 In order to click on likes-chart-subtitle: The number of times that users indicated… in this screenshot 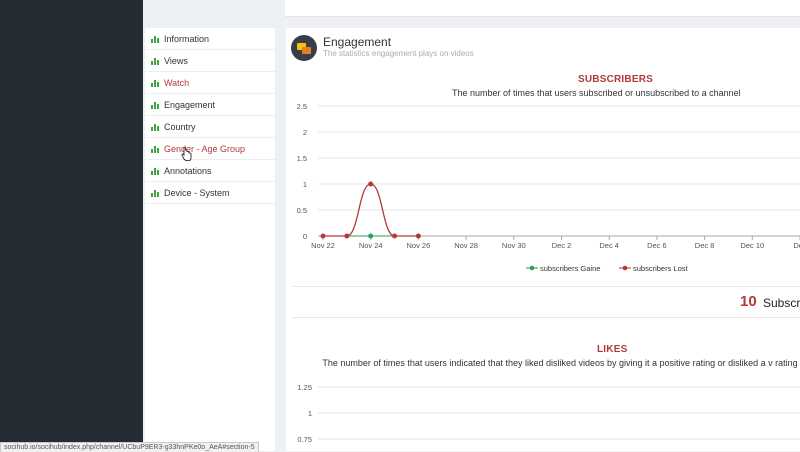, I will do `click(560, 363)`.